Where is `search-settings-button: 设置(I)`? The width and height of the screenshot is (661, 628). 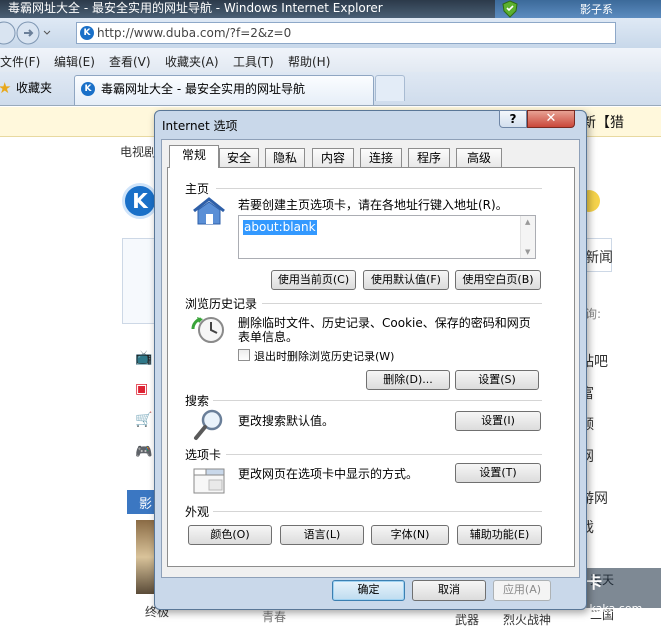 search-settings-button: 设置(I) is located at coordinates (498, 421).